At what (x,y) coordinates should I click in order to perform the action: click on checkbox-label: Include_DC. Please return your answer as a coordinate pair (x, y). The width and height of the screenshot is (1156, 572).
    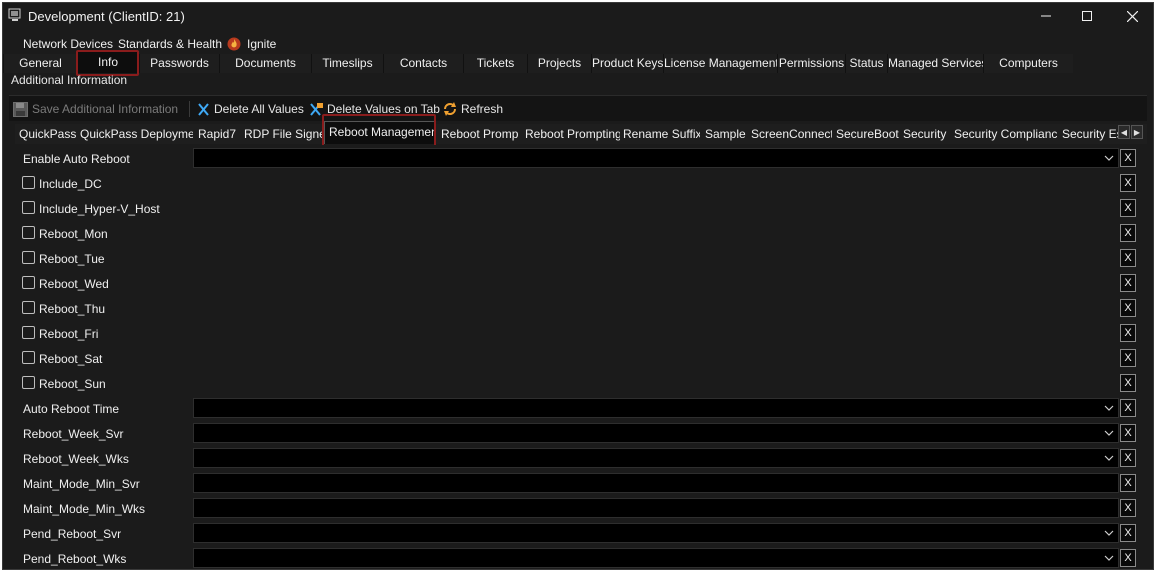
    Looking at the image, I should click on (70, 184).